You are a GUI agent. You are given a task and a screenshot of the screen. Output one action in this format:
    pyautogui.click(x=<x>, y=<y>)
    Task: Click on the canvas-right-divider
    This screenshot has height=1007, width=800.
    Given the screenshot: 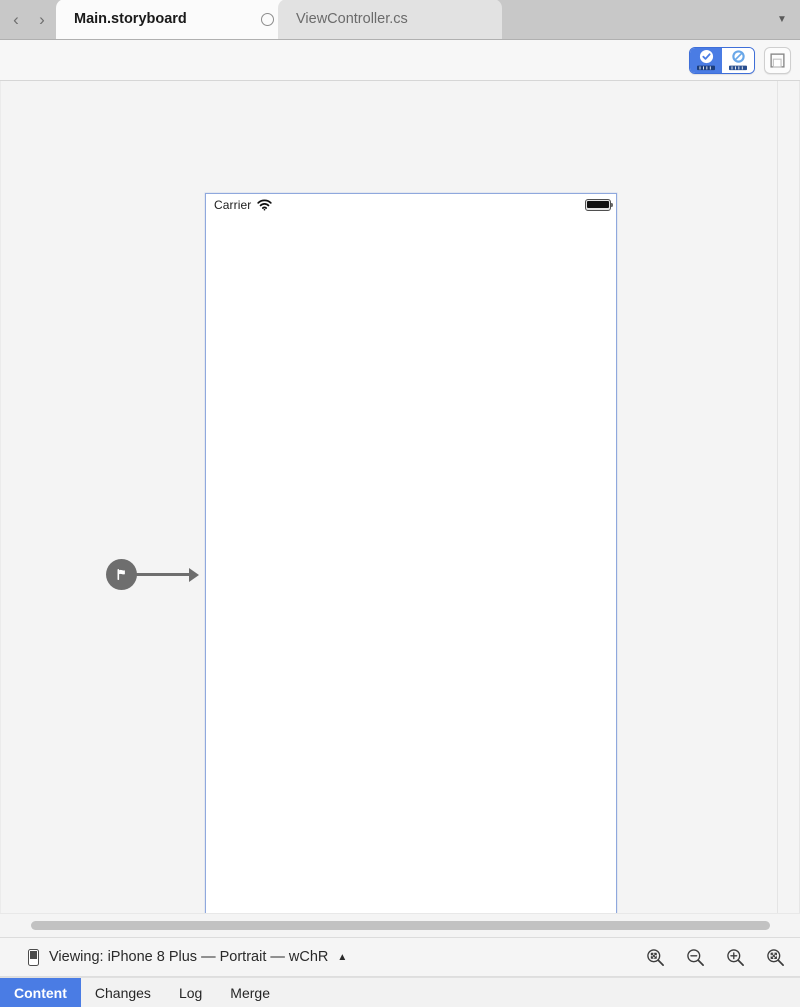 What is the action you would take?
    pyautogui.click(x=777, y=497)
    